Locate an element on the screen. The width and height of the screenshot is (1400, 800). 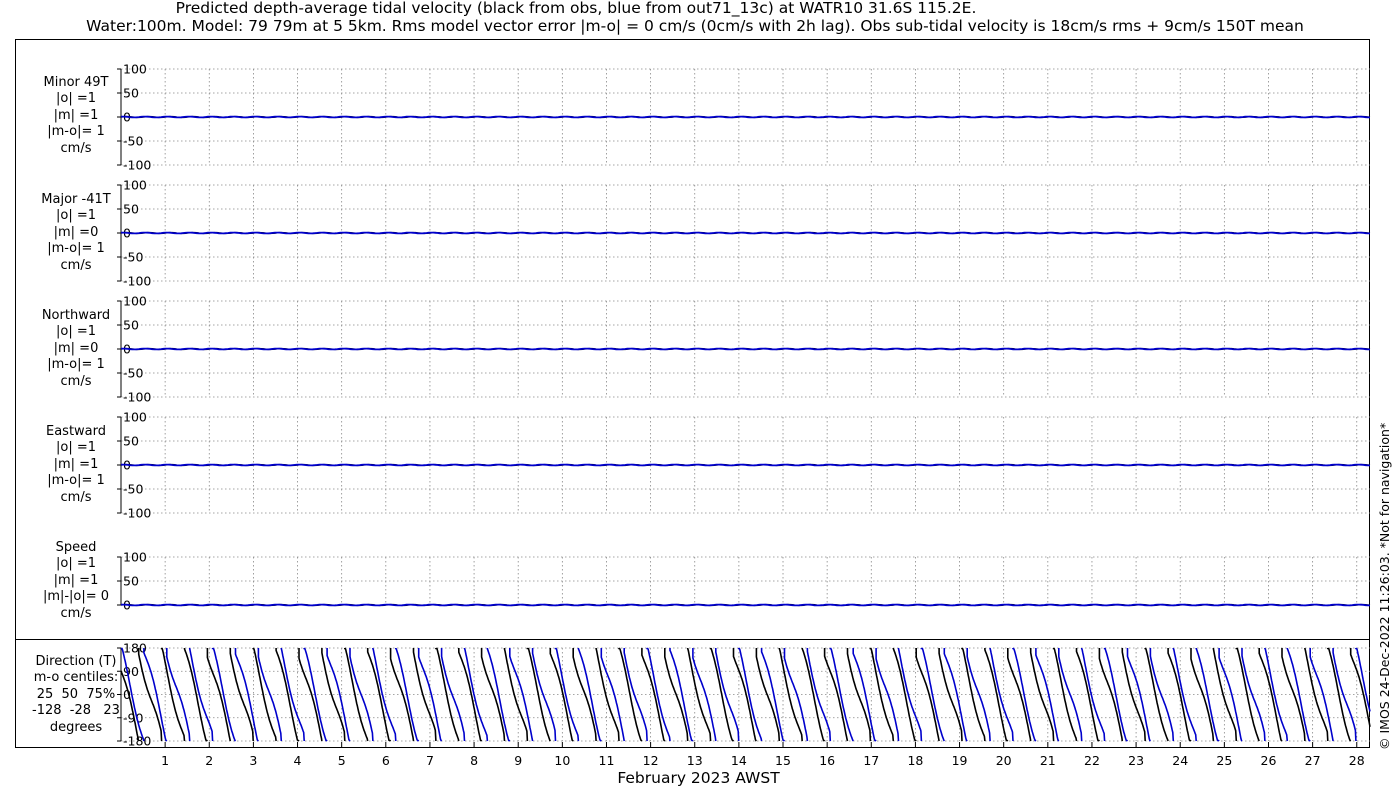
panel-major: 100500-50-100 is located at coordinates (744, 233).